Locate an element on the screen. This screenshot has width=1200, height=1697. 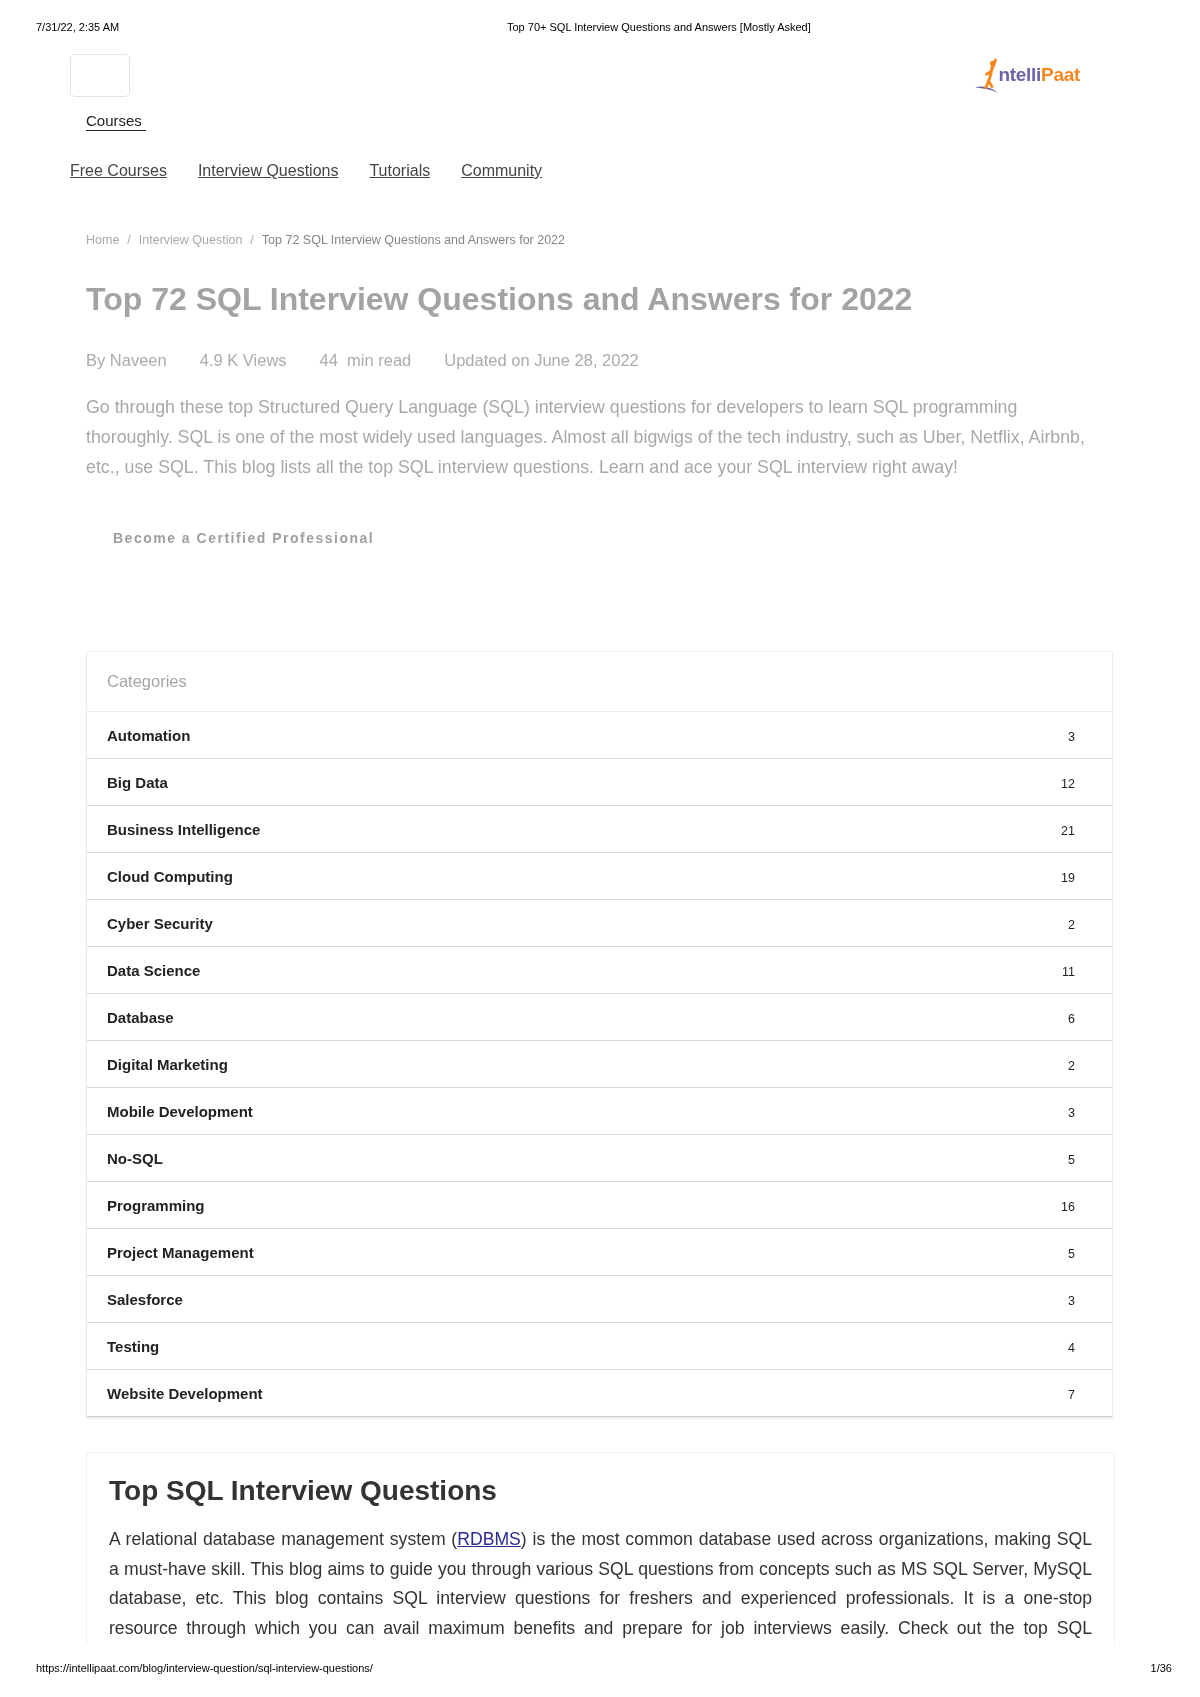
category-item: Data Science 11 is located at coordinates (599, 970).